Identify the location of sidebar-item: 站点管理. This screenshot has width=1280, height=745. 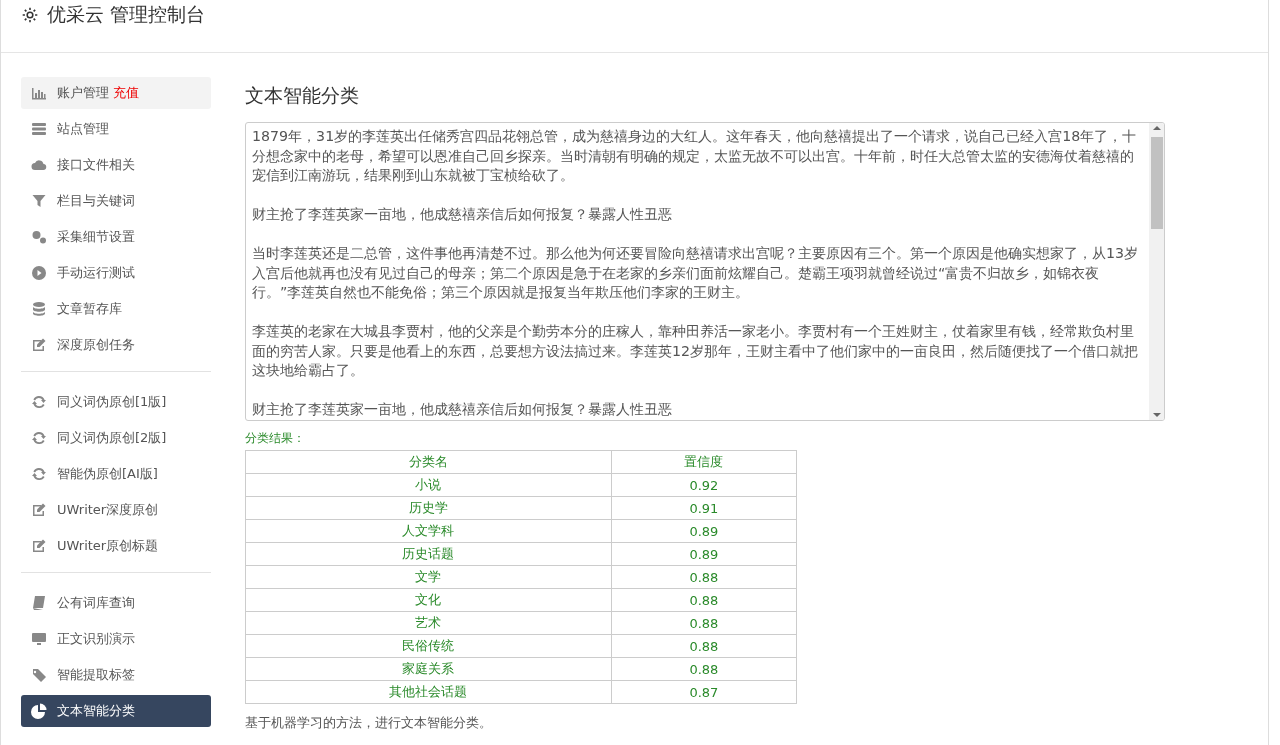
(116, 129).